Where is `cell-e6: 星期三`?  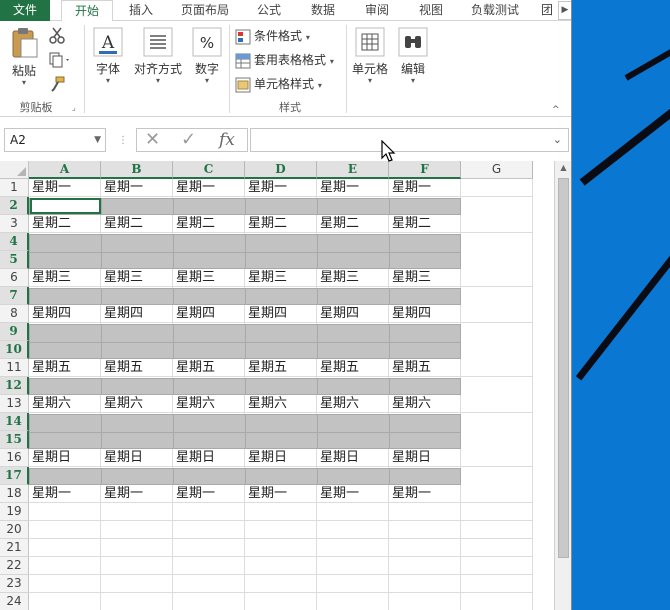 cell-e6: 星期三 is located at coordinates (353, 278).